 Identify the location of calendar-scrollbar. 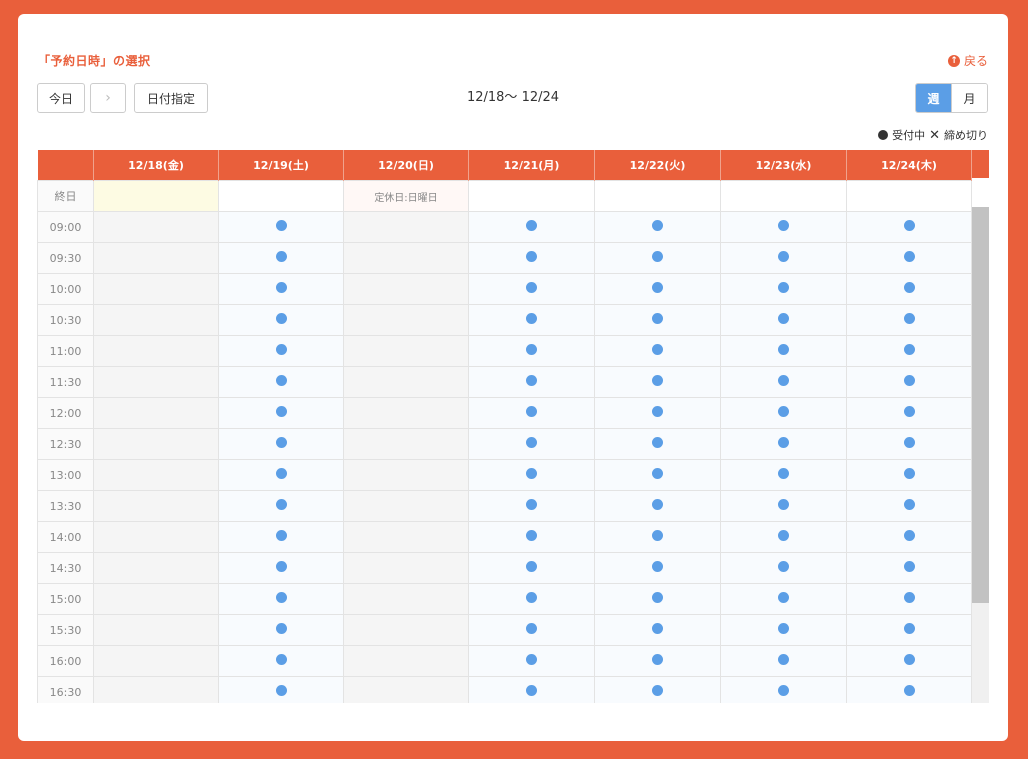
(980, 455).